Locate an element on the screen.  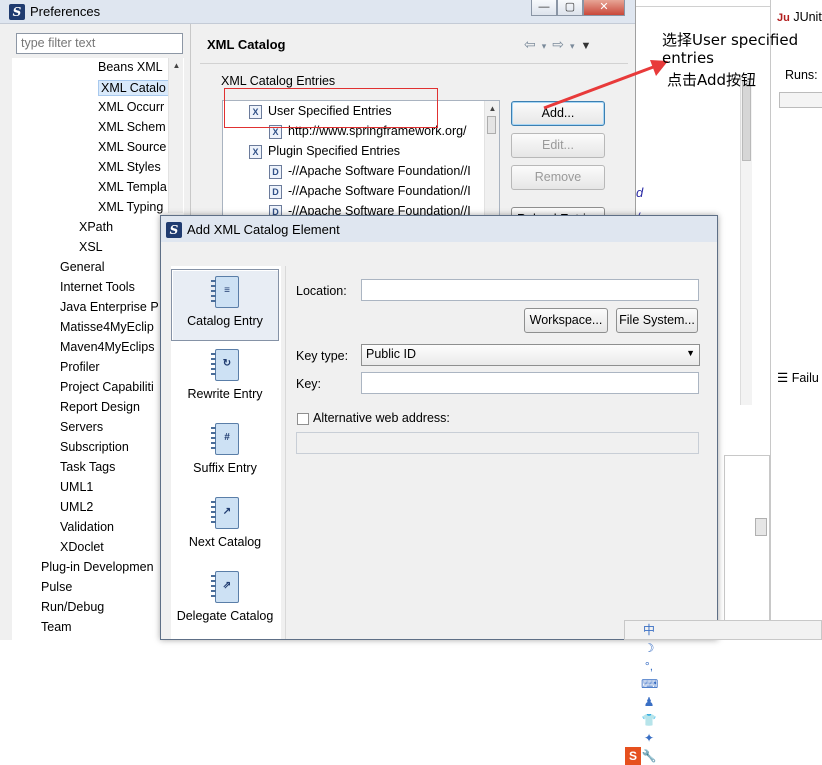
tree-item: XPath is located at coordinates (96, 227).